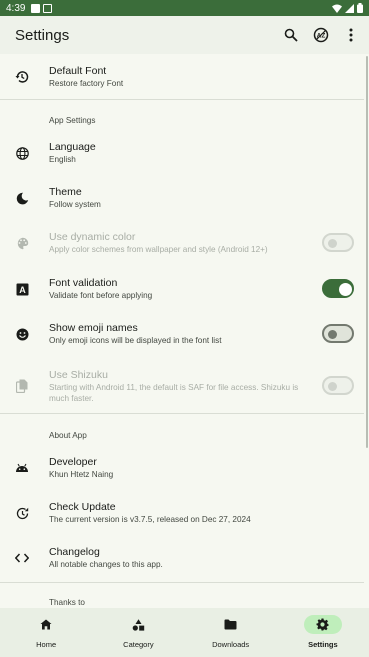  What do you see at coordinates (182, 468) in the screenshot?
I see `developer-item: Developer Khun Htetz Naing` at bounding box center [182, 468].